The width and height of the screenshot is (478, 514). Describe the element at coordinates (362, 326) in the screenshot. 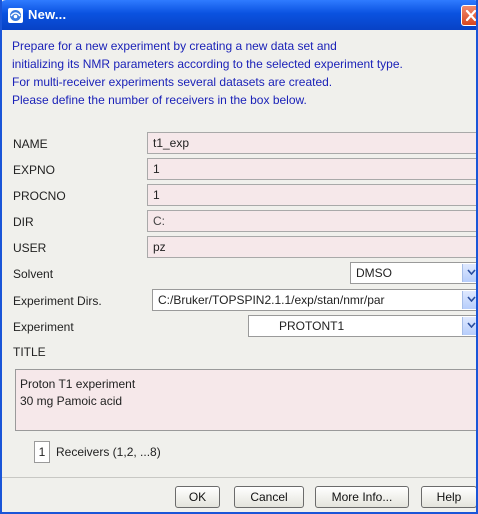

I see `experiment-select: PROTONT1` at that location.